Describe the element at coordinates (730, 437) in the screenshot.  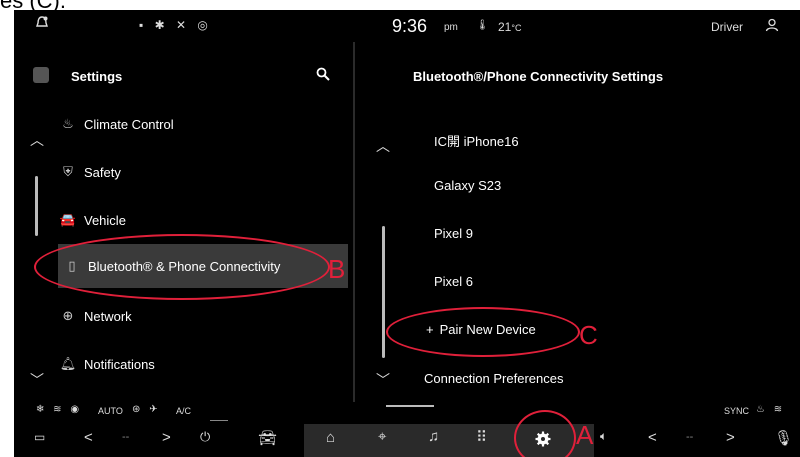
I see `right-temp-up-icon: >` at that location.